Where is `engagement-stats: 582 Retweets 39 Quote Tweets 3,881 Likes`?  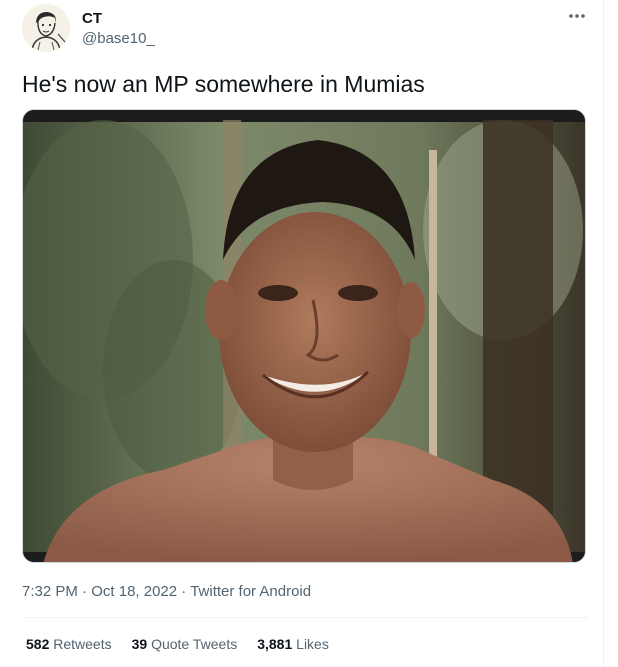
engagement-stats: 582 Retweets 39 Quote Tweets 3,881 Likes is located at coordinates (177, 644).